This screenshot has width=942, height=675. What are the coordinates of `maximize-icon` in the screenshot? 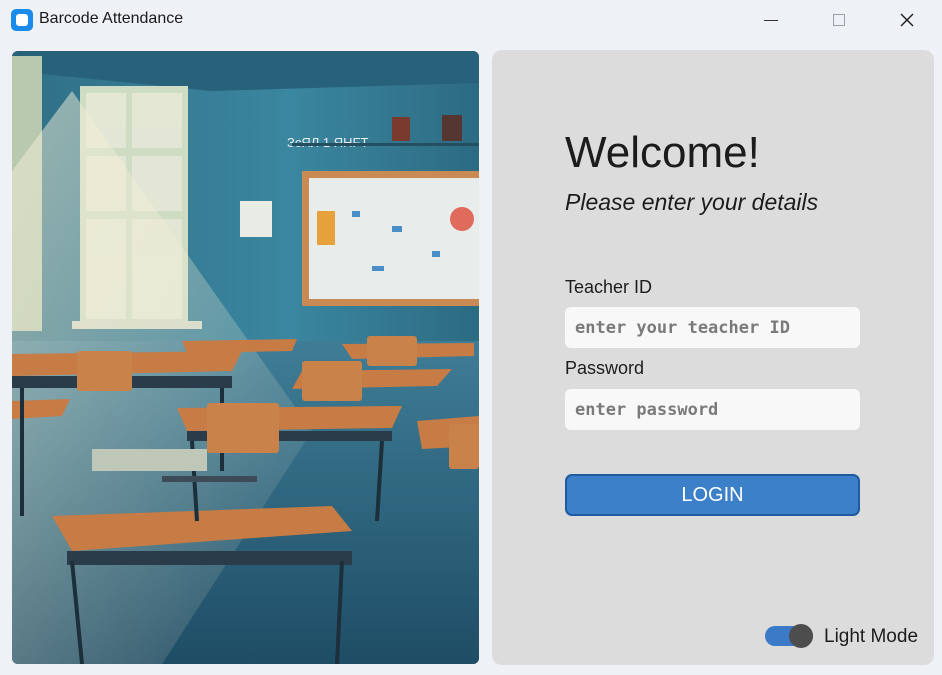 It's located at (839, 20).